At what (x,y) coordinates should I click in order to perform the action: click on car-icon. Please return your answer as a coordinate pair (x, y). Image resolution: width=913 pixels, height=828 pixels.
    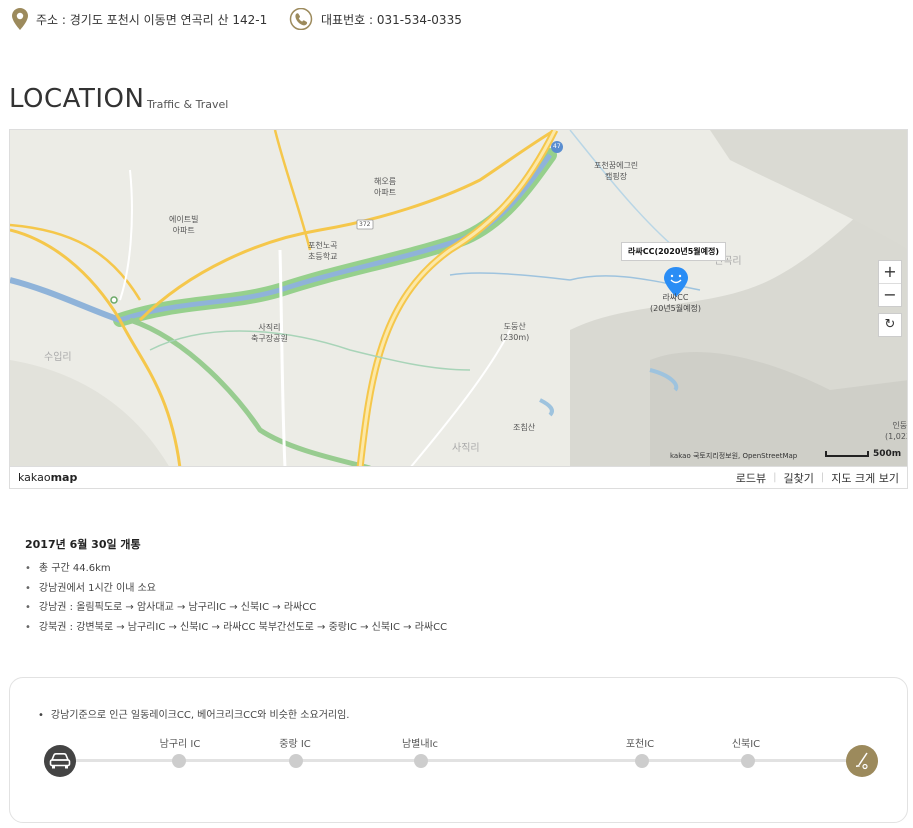
    Looking at the image, I should click on (60, 761).